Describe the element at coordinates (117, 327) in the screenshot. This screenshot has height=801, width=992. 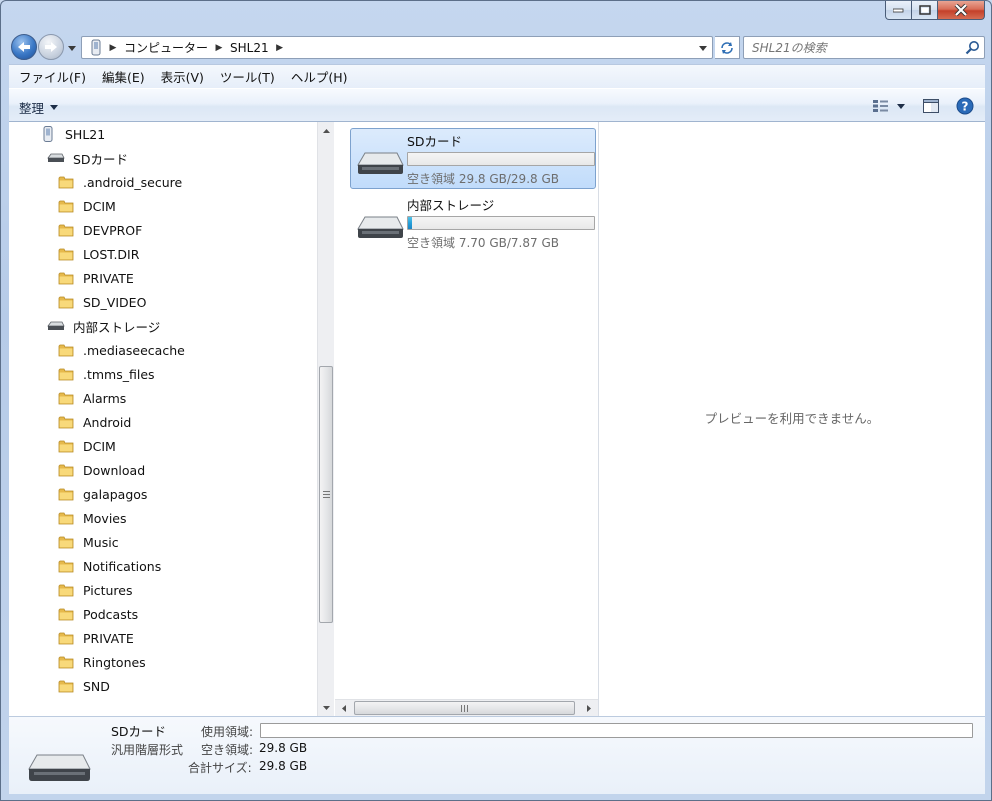
I see `tree-label: 内部ストレージ` at that location.